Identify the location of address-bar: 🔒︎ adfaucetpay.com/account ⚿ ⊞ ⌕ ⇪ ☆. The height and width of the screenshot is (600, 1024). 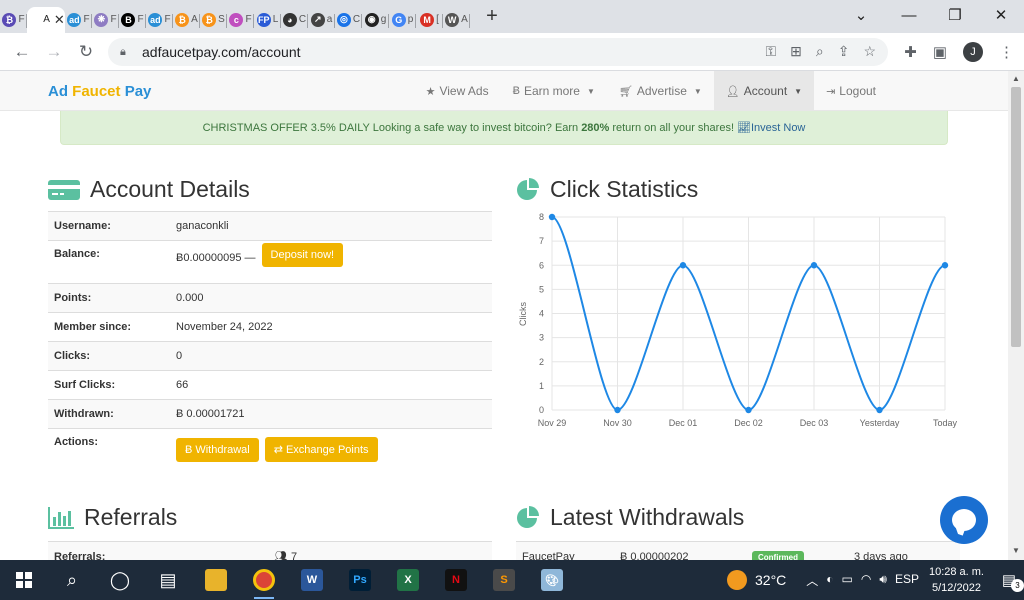
(498, 52).